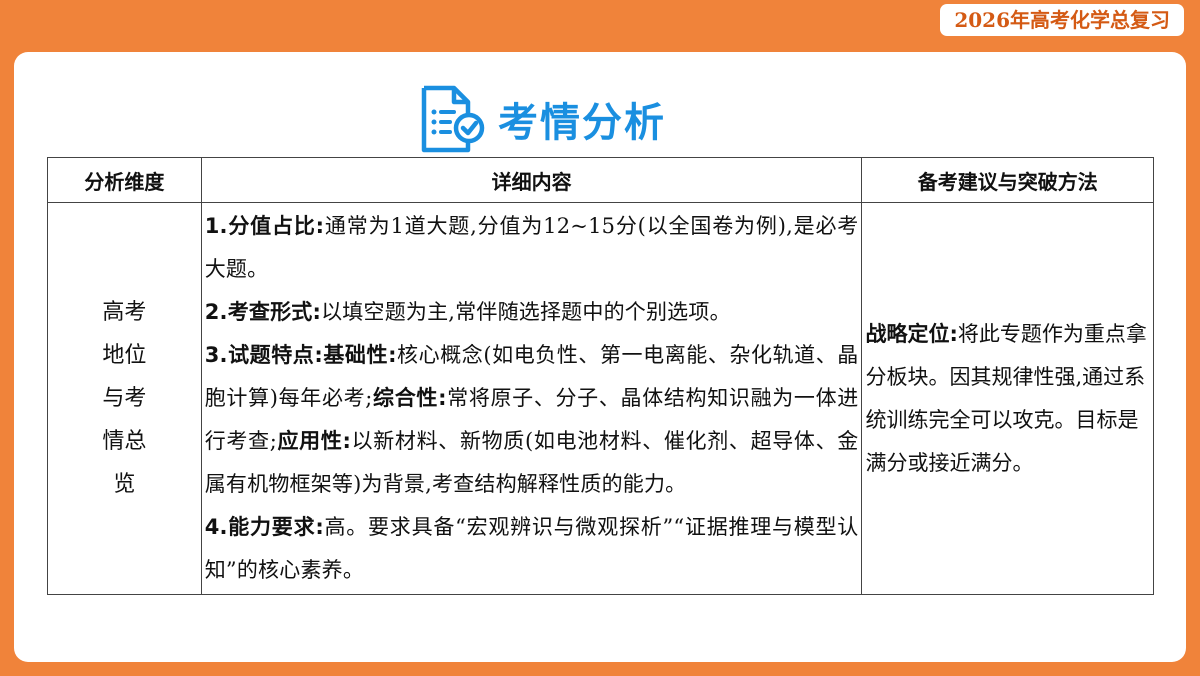  Describe the element at coordinates (124, 441) in the screenshot. I see `dimension-line: 情总` at that location.